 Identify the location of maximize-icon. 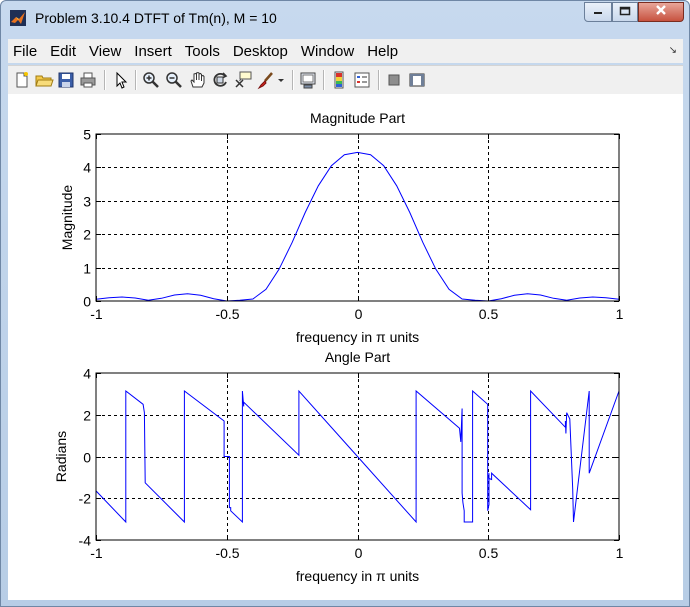
(625, 12).